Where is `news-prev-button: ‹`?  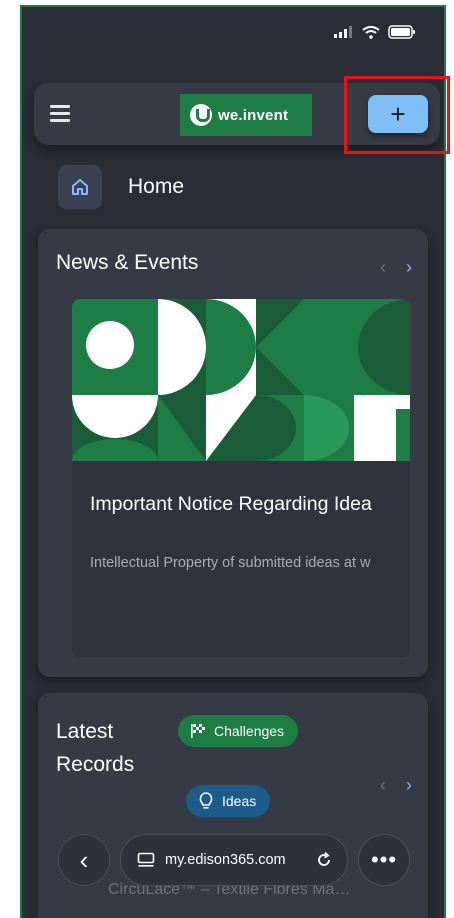 news-prev-button: ‹ is located at coordinates (383, 267).